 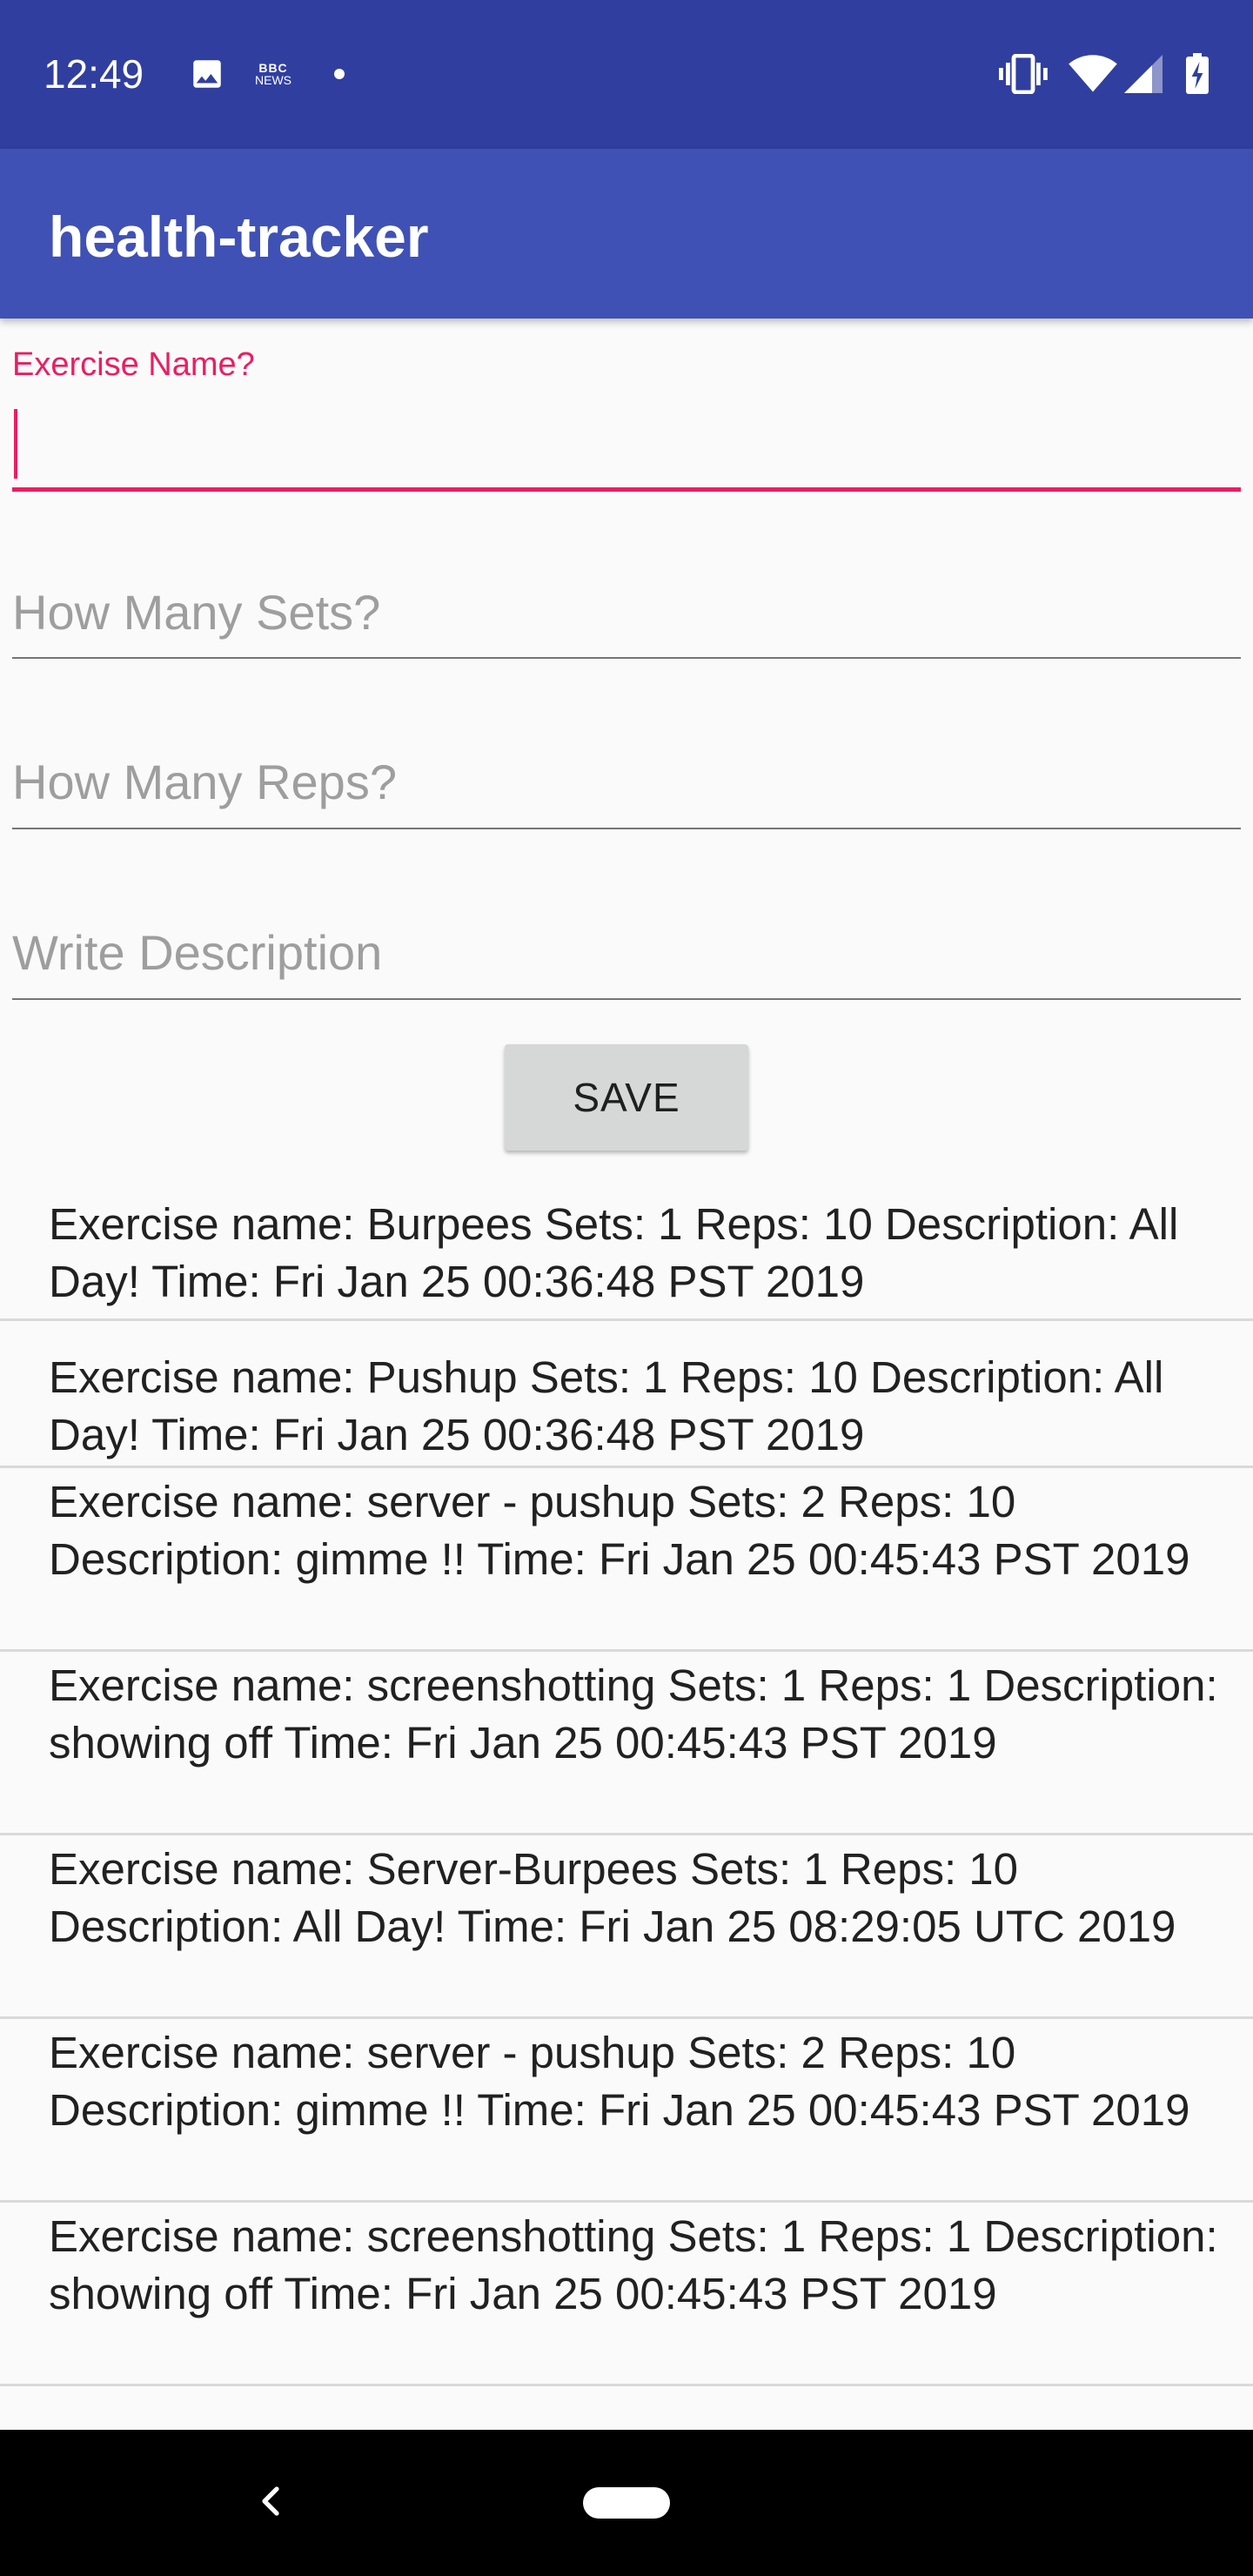 I want to click on sets-underline, so click(x=626, y=658).